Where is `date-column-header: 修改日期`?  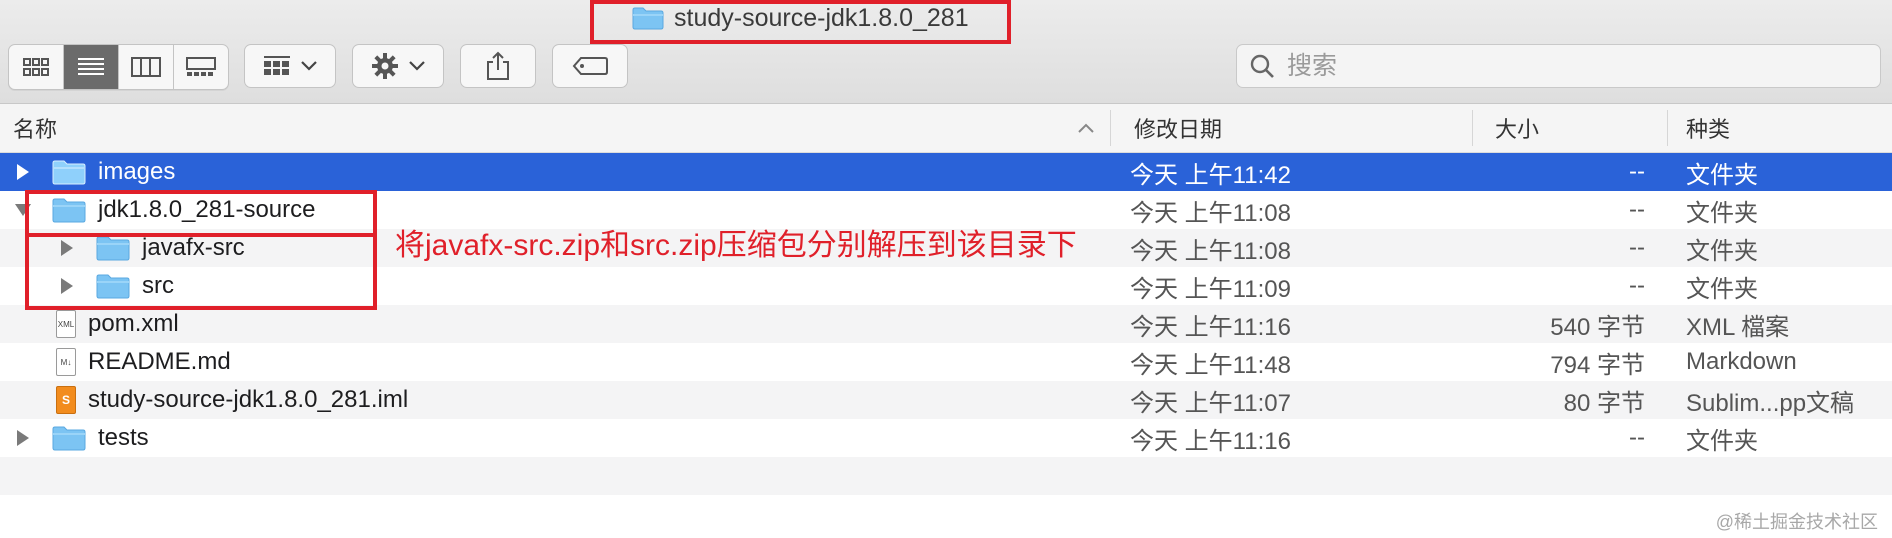
date-column-header: 修改日期 is located at coordinates (1178, 128).